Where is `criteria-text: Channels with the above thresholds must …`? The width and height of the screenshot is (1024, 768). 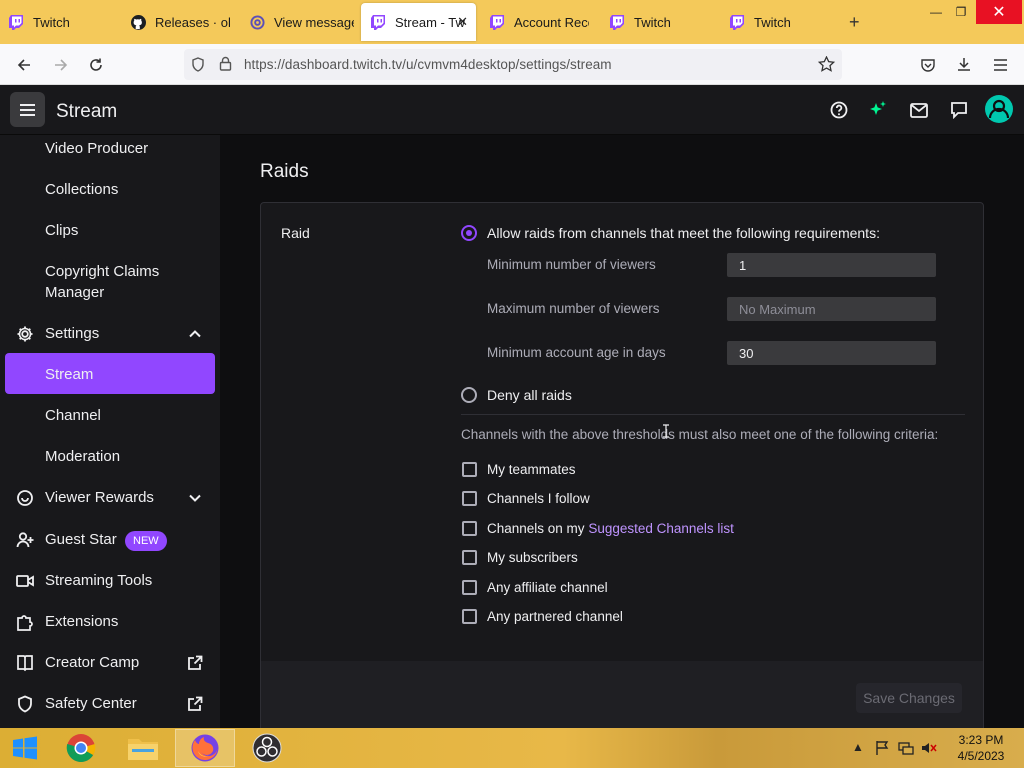 criteria-text: Channels with the above thresholds must … is located at coordinates (700, 434).